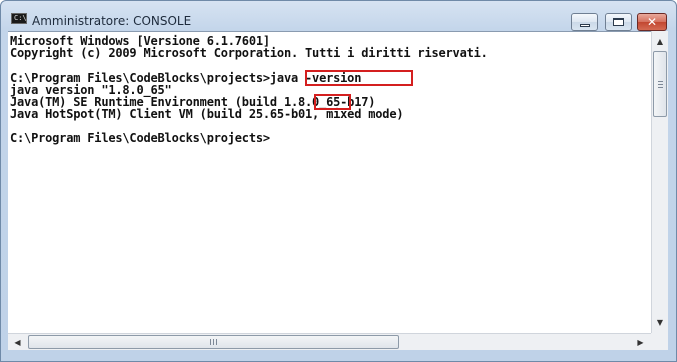 Image resolution: width=677 pixels, height=362 pixels. What do you see at coordinates (640, 342) in the screenshot?
I see `scroll-right-arrow-icon: ▶` at bounding box center [640, 342].